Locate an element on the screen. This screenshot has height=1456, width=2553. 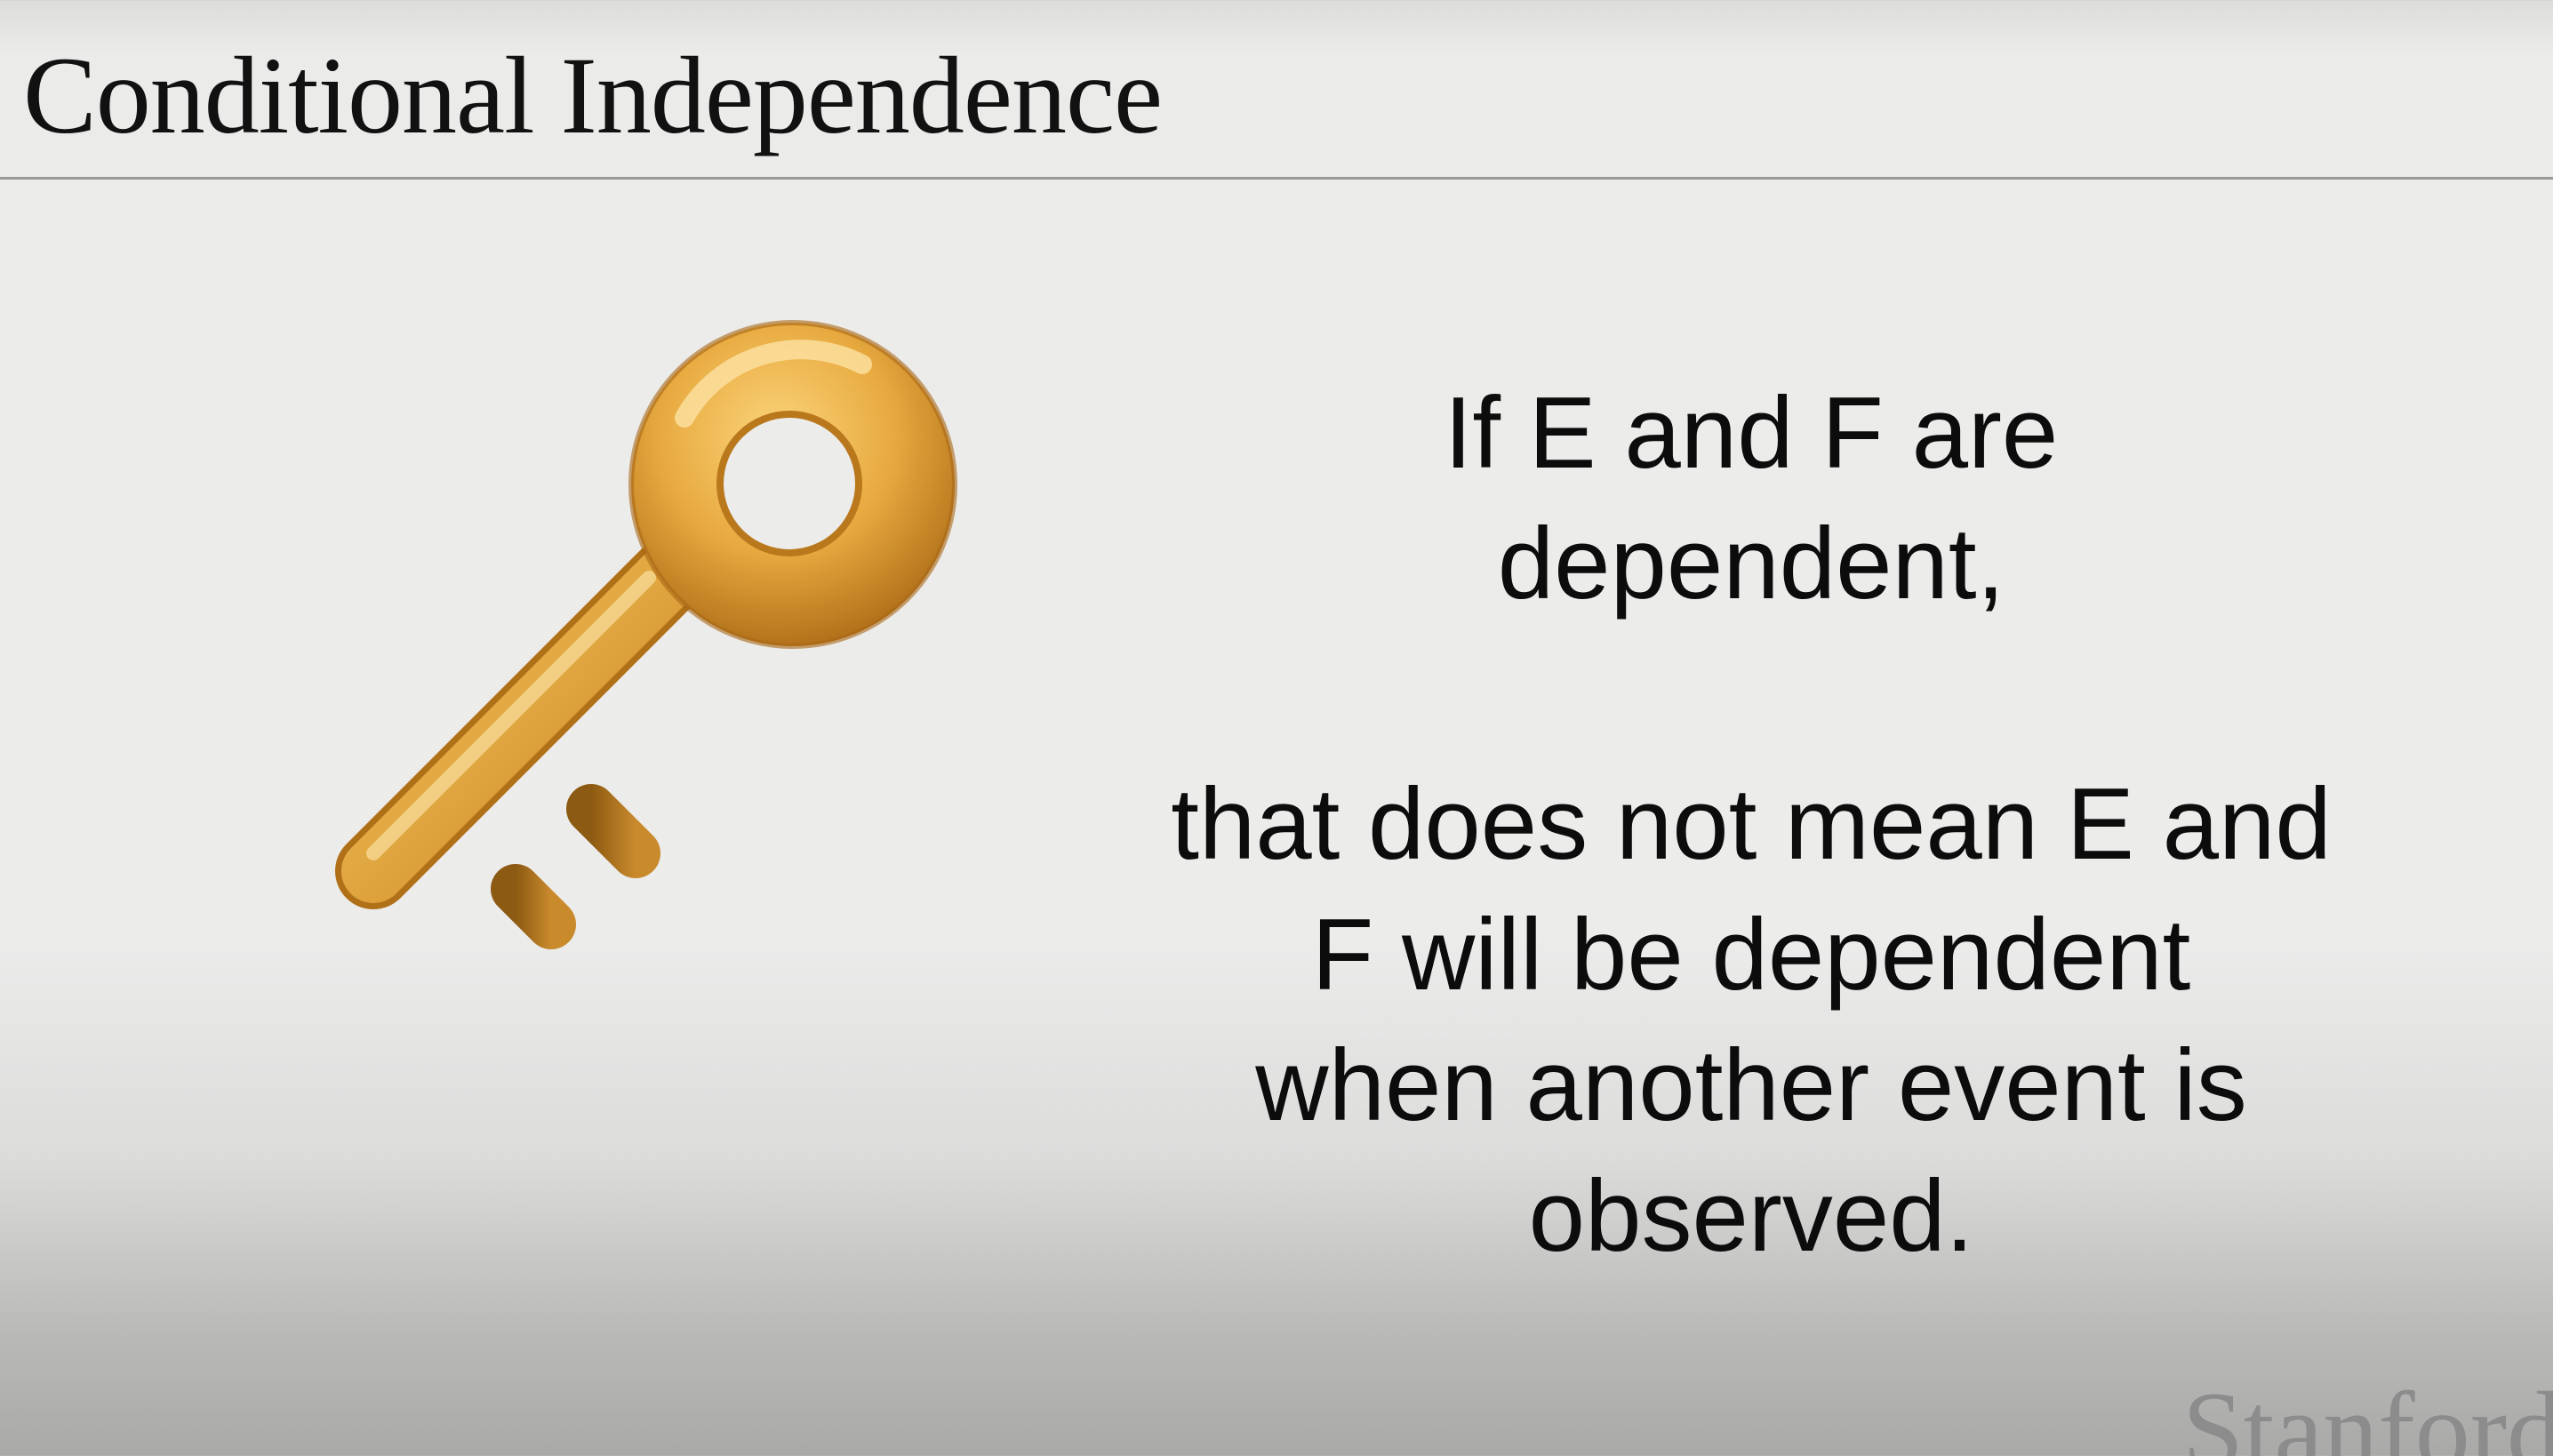
key-teeth is located at coordinates (575, 866).